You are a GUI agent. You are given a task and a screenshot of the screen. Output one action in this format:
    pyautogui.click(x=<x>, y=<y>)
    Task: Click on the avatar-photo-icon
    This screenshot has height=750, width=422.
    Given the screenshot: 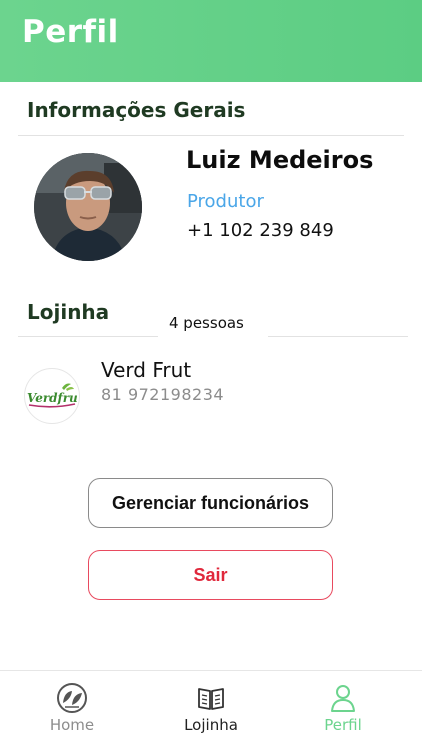 What is the action you would take?
    pyautogui.click(x=88, y=207)
    